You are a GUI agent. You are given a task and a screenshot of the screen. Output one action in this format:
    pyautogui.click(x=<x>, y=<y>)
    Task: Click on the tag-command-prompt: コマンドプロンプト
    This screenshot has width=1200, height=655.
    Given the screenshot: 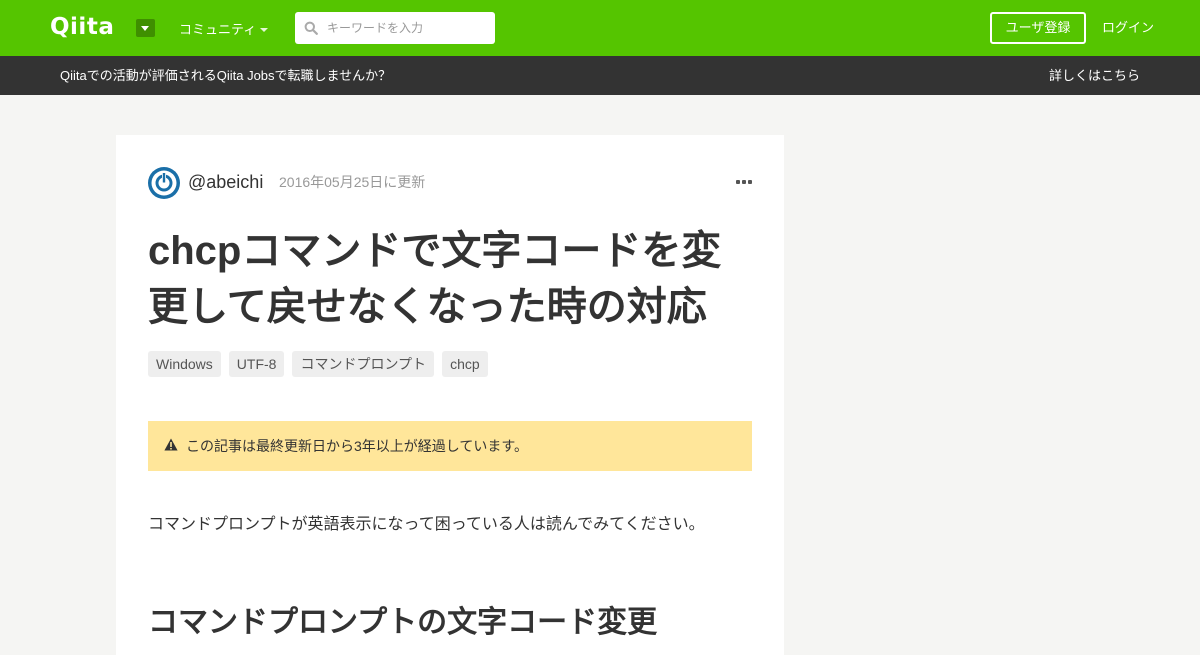 What is the action you would take?
    pyautogui.click(x=363, y=364)
    